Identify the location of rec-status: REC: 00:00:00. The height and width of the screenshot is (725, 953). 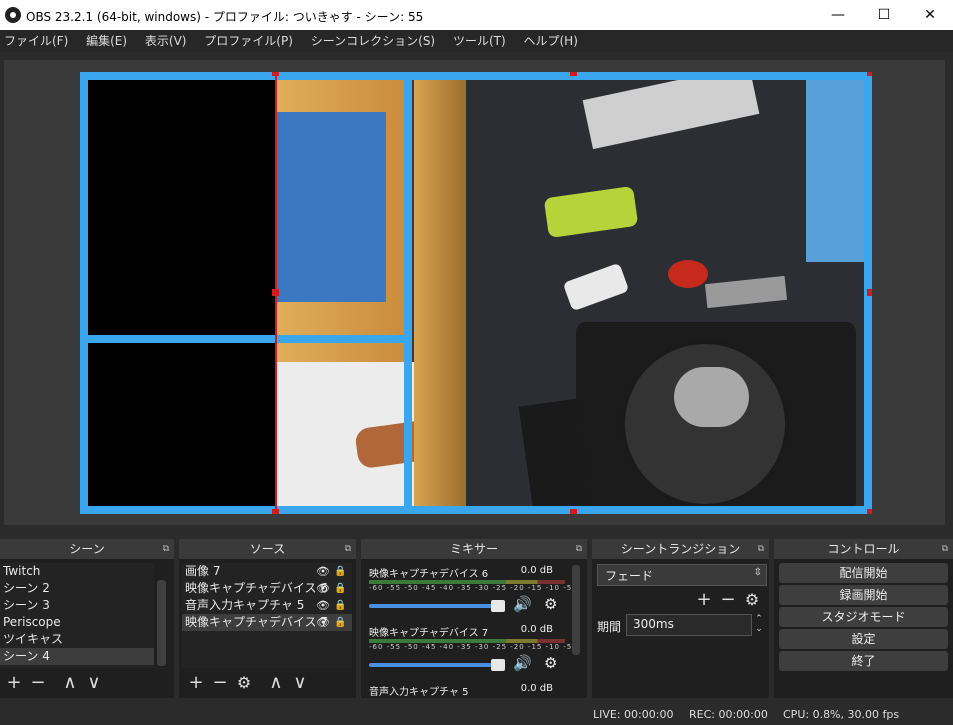
(728, 714).